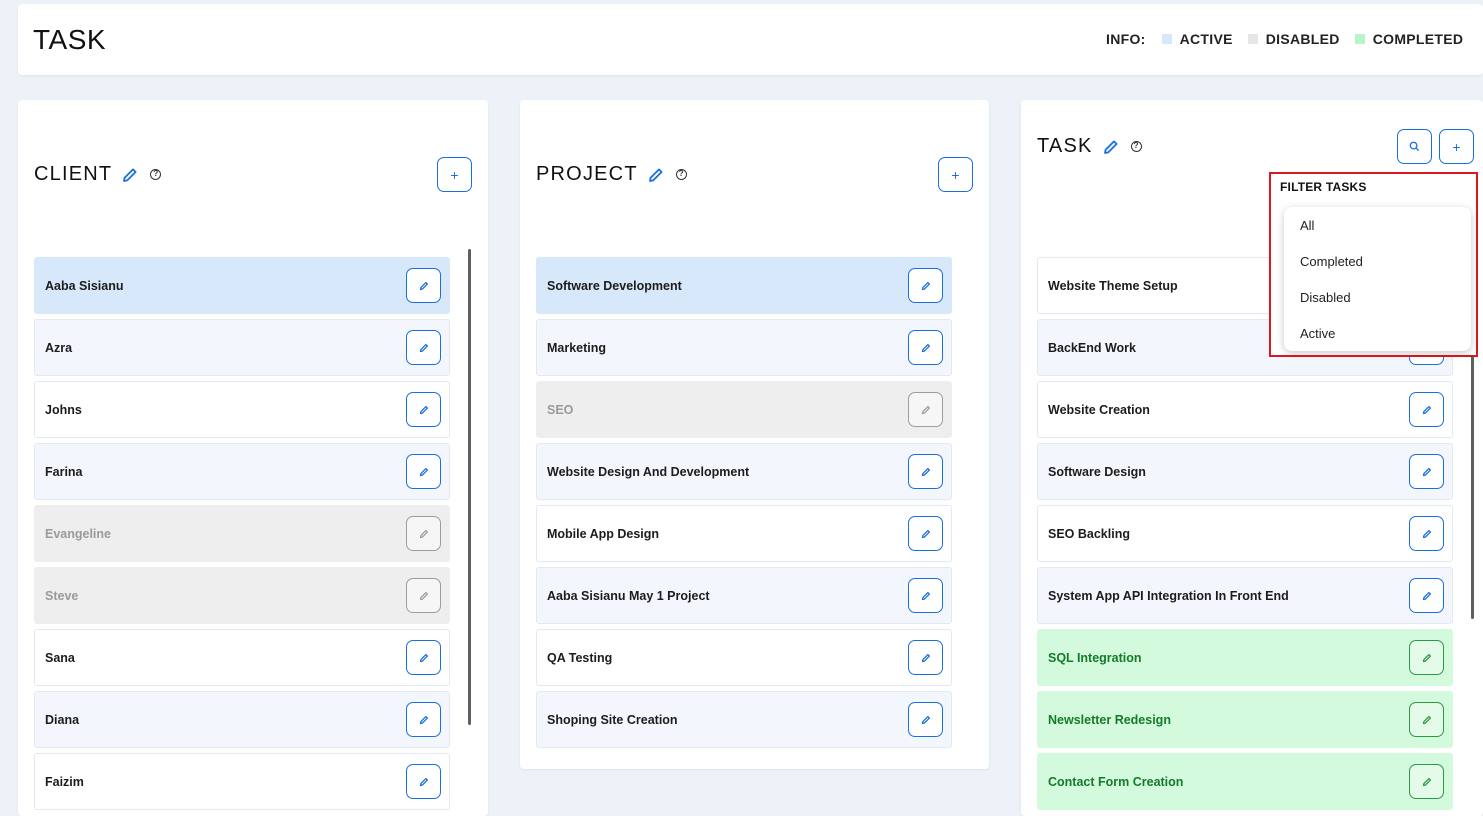 The image size is (1483, 816). What do you see at coordinates (63, 409) in the screenshot?
I see `client-item-name: Johns` at bounding box center [63, 409].